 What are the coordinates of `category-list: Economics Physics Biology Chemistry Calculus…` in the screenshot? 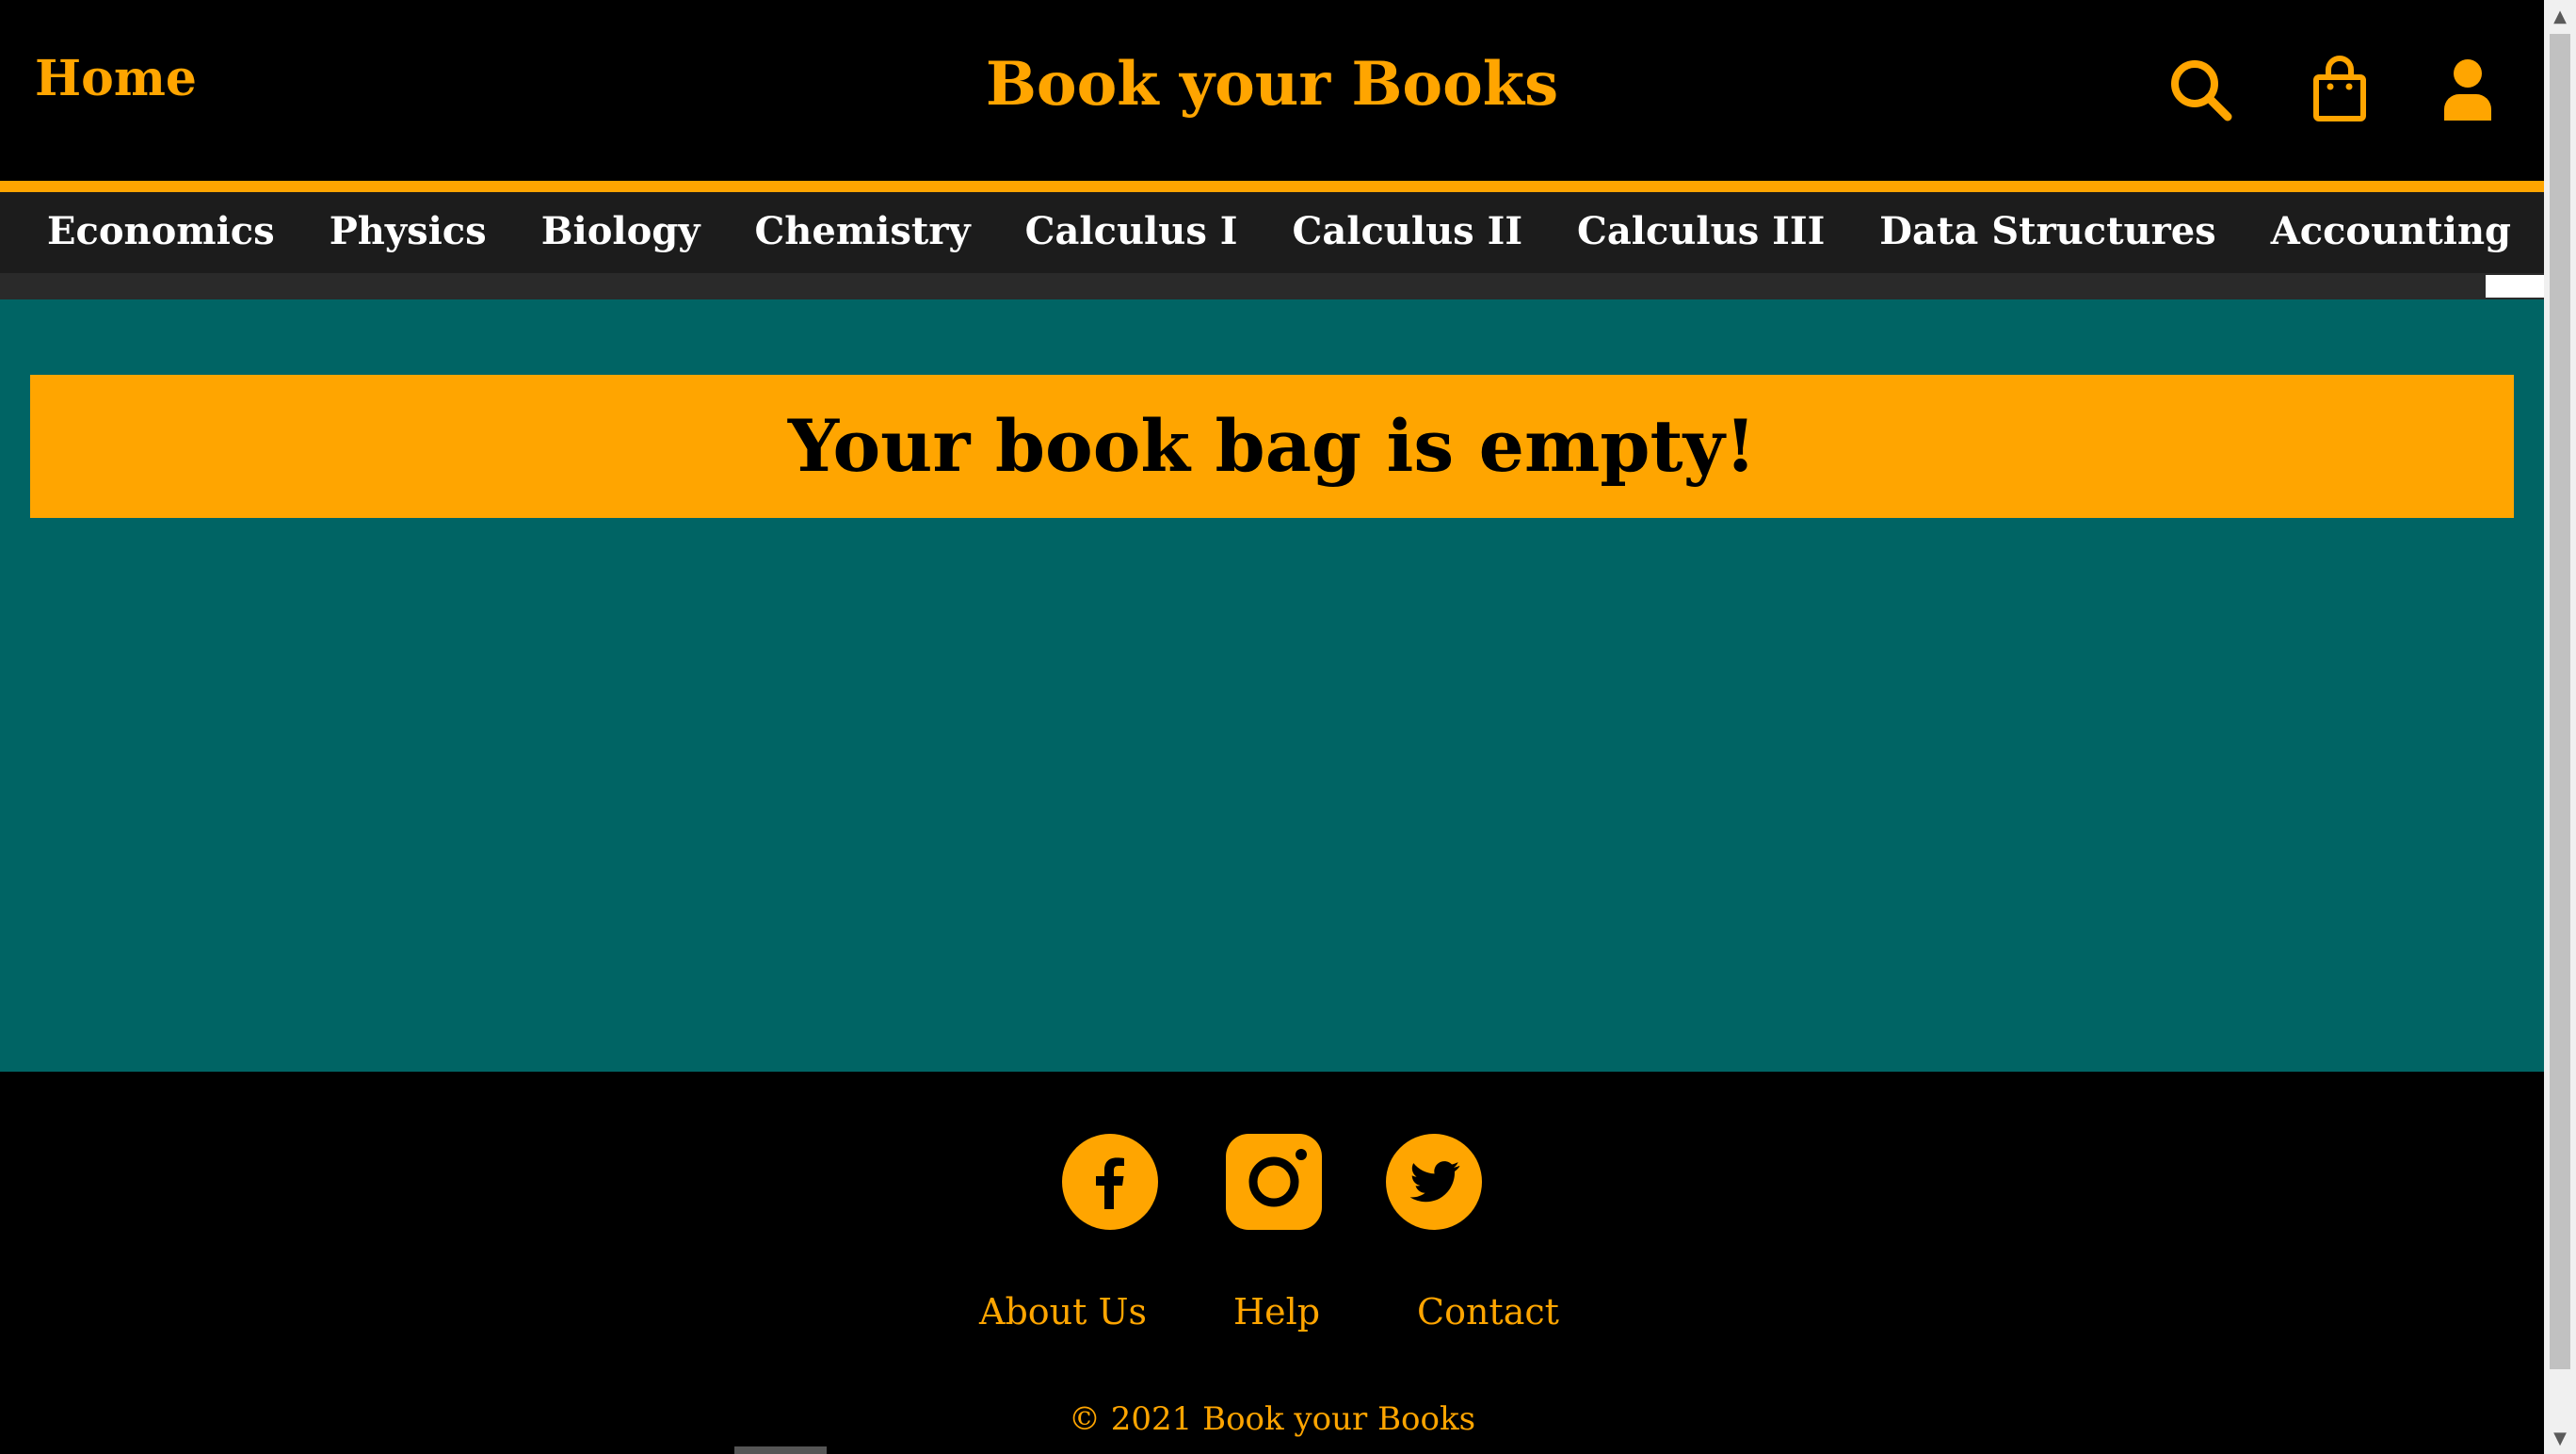 It's located at (1295, 231).